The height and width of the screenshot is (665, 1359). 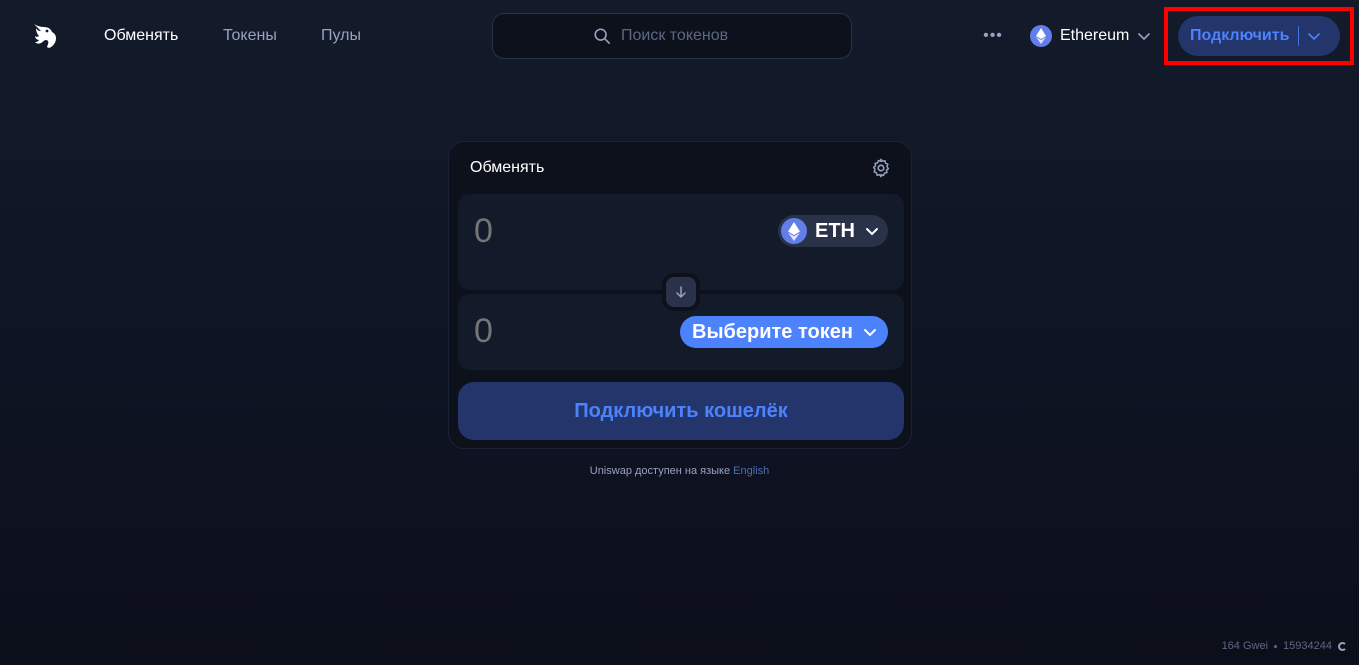 I want to click on nav-link-pools: Пулы, so click(x=341, y=36).